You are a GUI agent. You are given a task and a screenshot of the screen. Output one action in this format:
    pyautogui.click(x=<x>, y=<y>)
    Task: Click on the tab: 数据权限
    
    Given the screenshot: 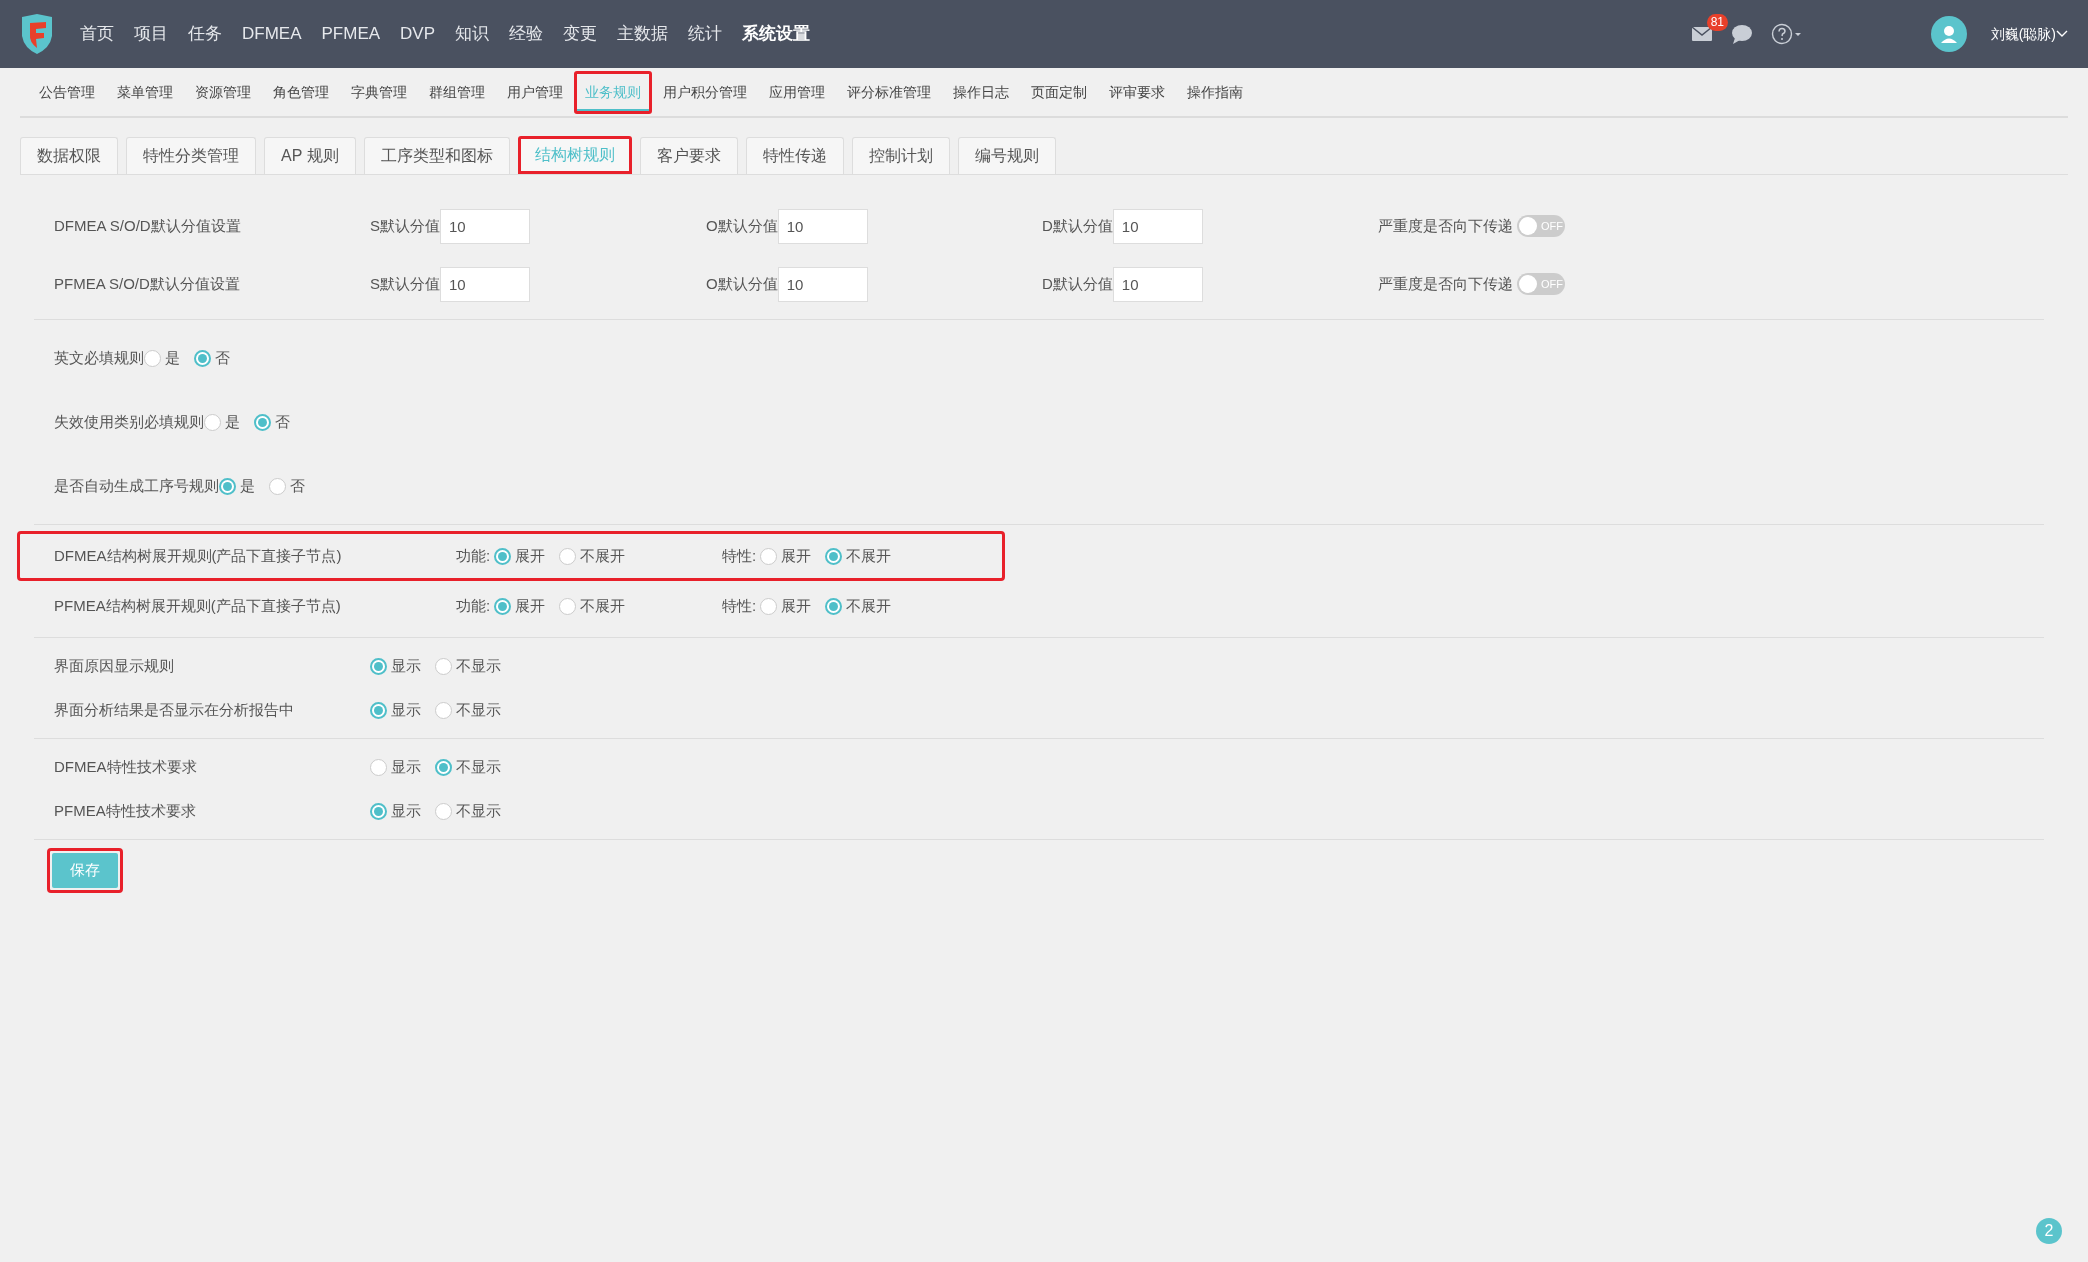 What is the action you would take?
    pyautogui.click(x=69, y=155)
    